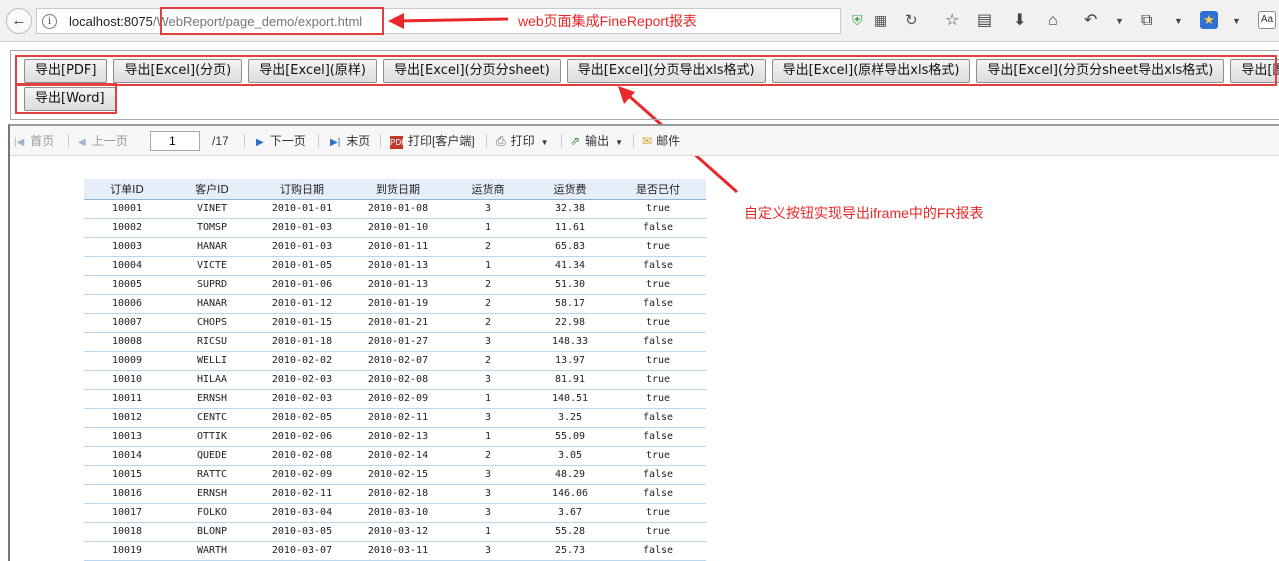 Image resolution: width=1279 pixels, height=561 pixels. What do you see at coordinates (281, 142) in the screenshot?
I see `next-page-button: ▶ 下一页` at bounding box center [281, 142].